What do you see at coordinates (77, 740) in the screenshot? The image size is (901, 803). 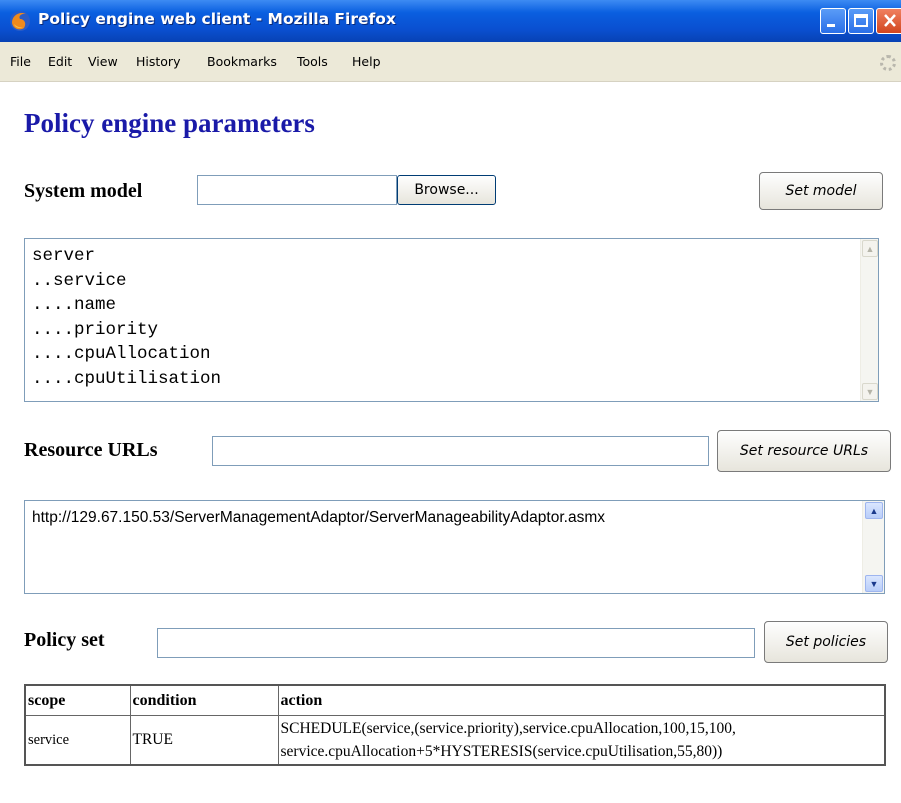 I see `cell-scope: service` at bounding box center [77, 740].